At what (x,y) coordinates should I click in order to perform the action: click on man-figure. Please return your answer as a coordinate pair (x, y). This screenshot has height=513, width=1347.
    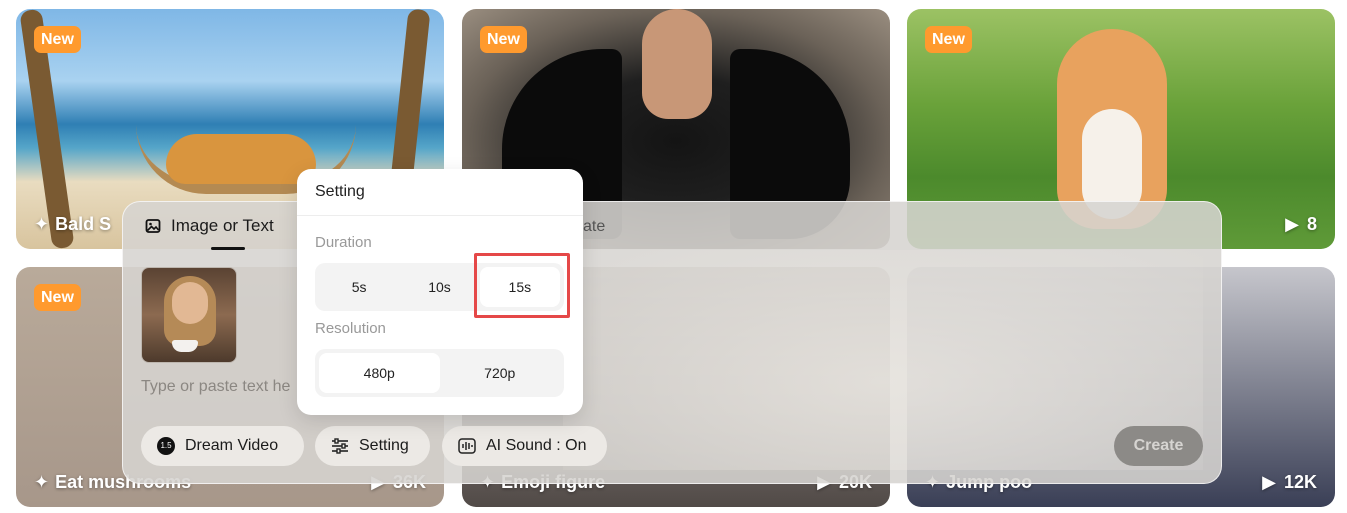
    Looking at the image, I should click on (677, 64).